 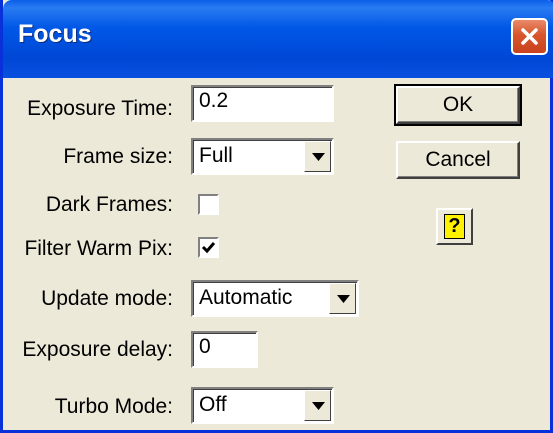 What do you see at coordinates (246, 297) in the screenshot?
I see `update-mode-value: Automatic` at bounding box center [246, 297].